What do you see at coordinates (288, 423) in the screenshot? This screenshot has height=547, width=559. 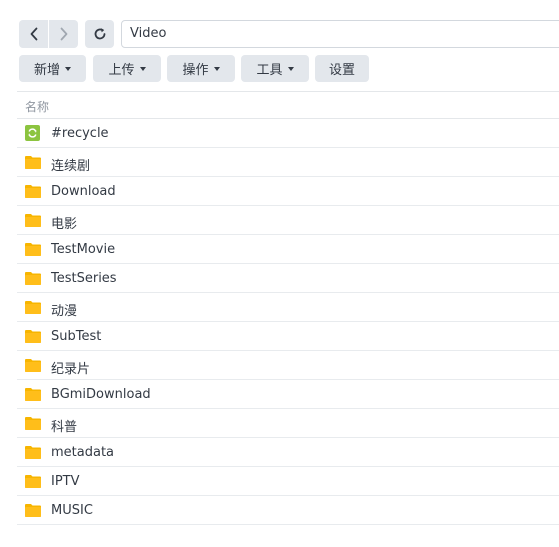 I see `list-item-folder: 科普` at bounding box center [288, 423].